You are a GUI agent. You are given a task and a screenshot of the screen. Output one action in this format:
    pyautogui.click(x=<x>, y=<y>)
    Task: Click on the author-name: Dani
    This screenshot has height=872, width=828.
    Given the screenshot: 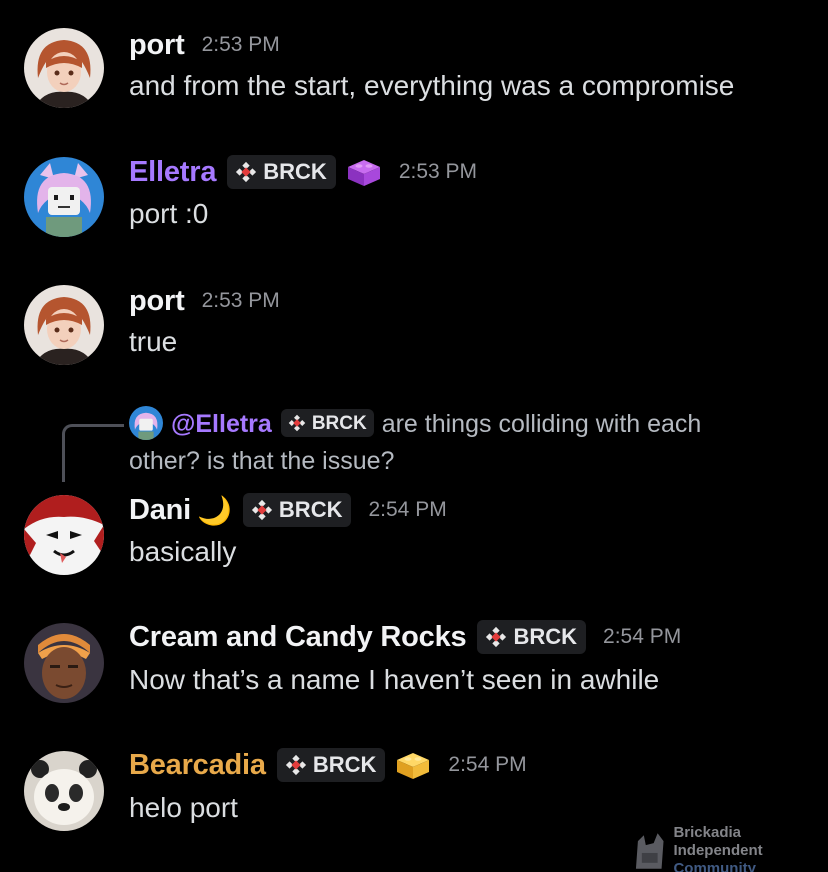 What is the action you would take?
    pyautogui.click(x=160, y=510)
    